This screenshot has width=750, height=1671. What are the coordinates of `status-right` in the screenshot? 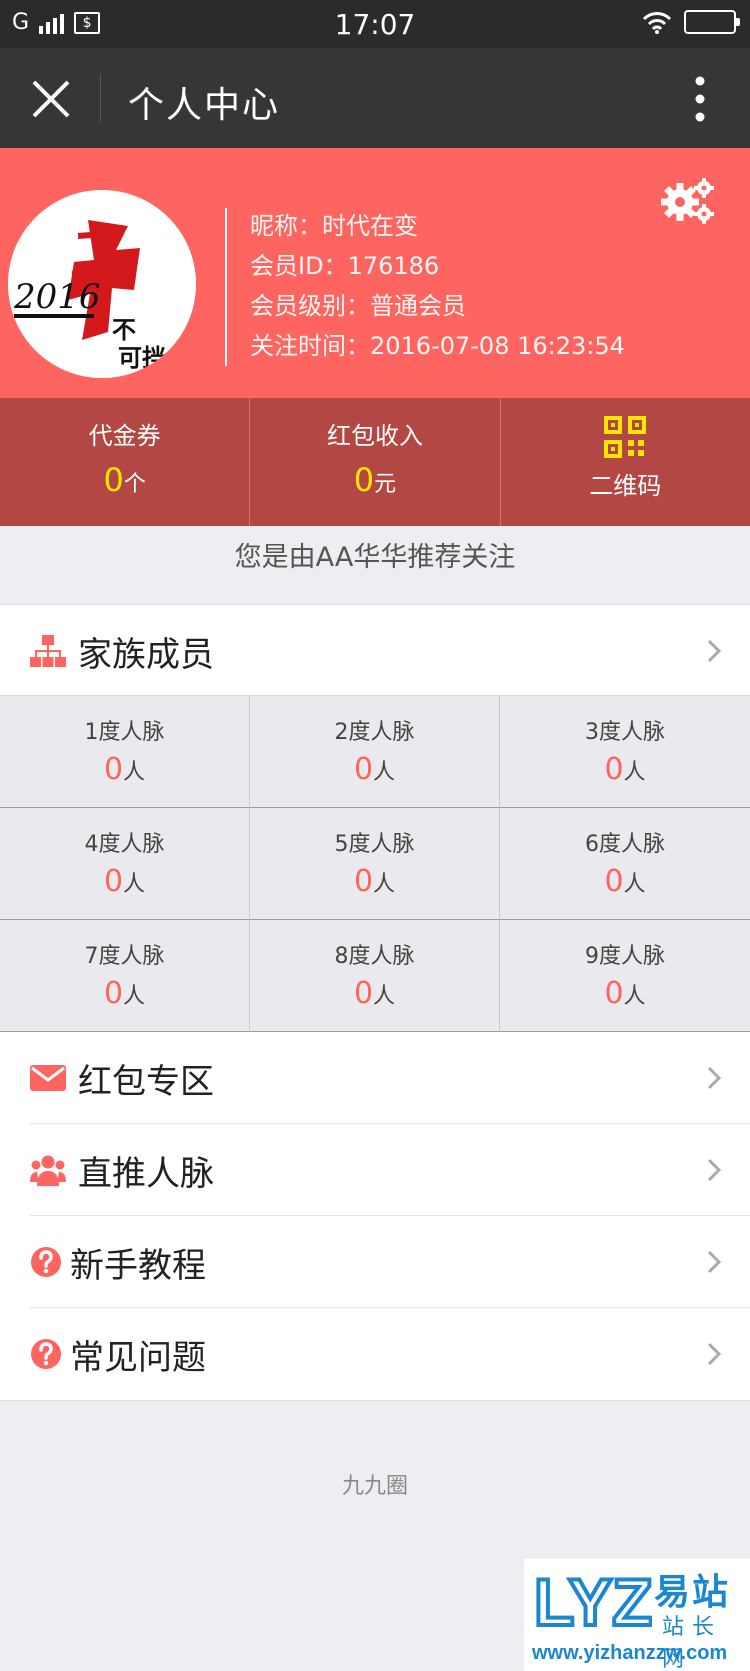 It's located at (691, 22).